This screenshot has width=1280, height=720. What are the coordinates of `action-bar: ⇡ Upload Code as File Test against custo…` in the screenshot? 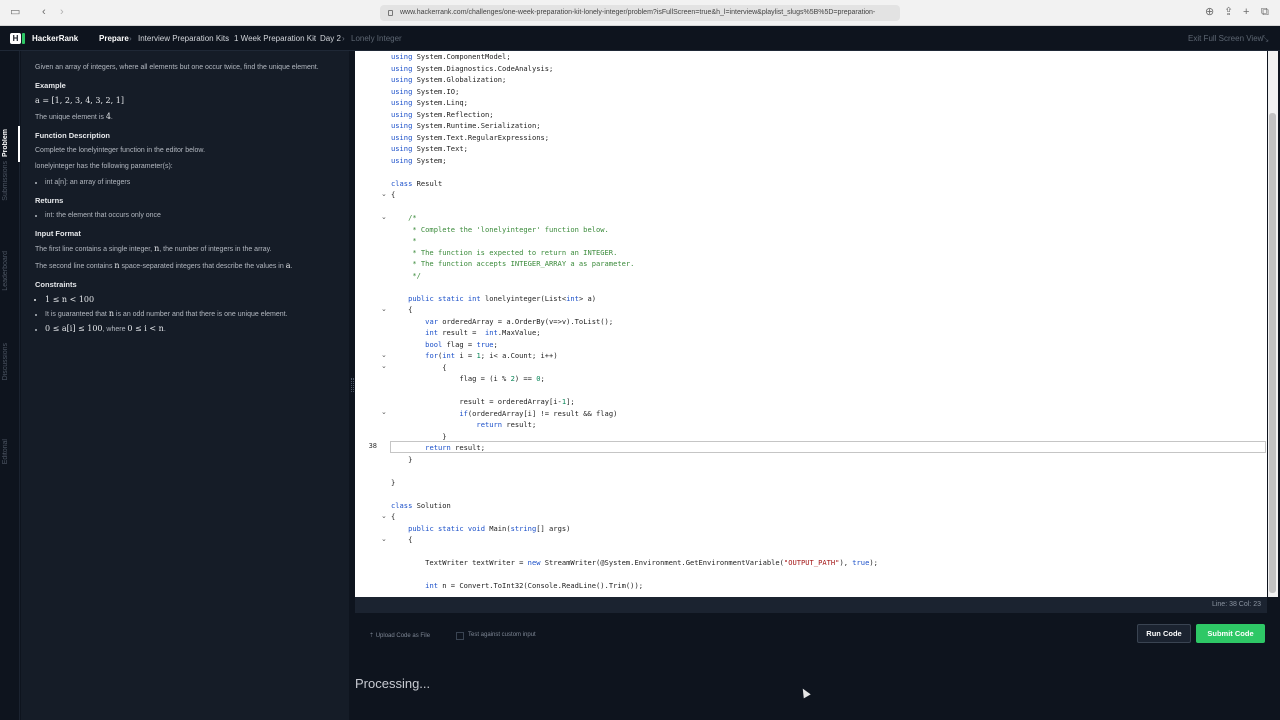 It's located at (811, 633).